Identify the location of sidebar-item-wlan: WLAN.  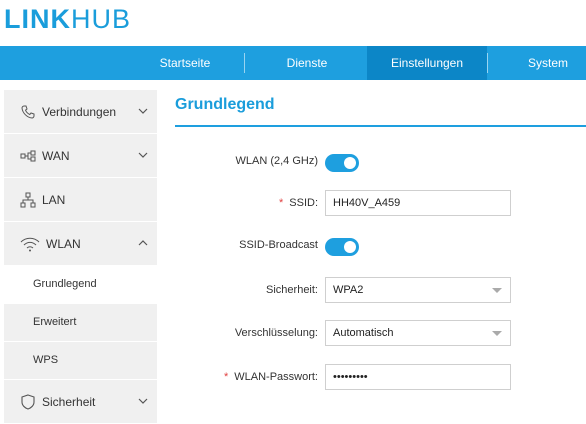
(80, 244).